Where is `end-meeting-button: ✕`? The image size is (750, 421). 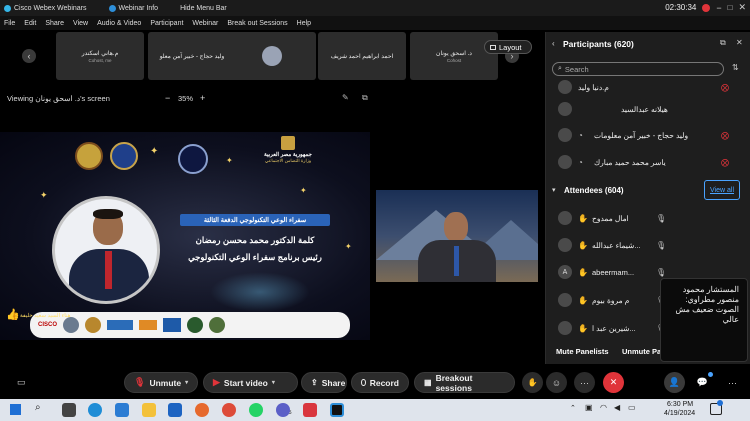
end-meeting-button: ✕ is located at coordinates (613, 382).